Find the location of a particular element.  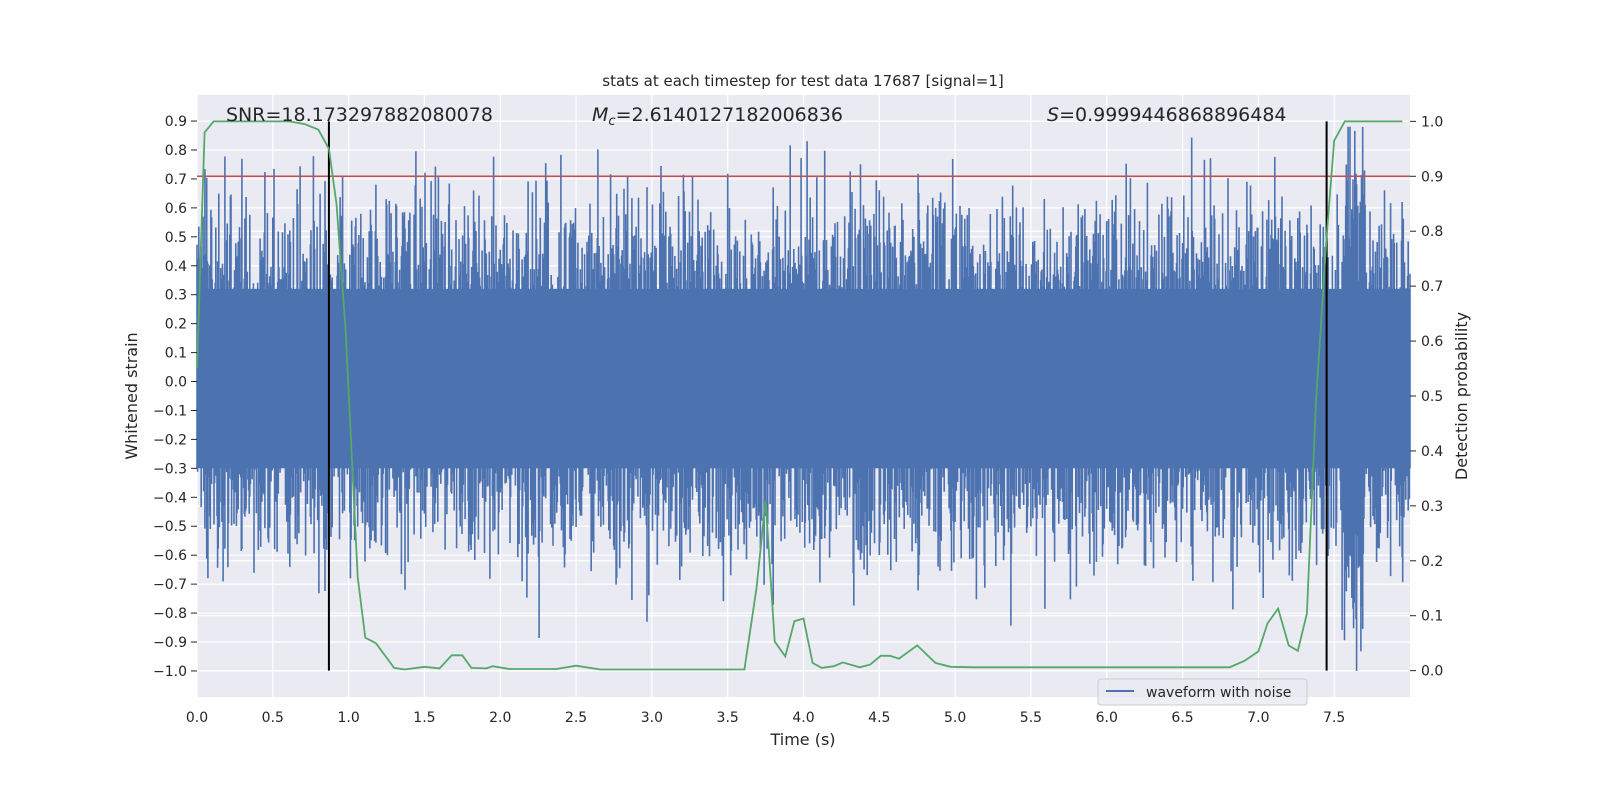

y-tick-label: −0.1 is located at coordinates (170, 411).